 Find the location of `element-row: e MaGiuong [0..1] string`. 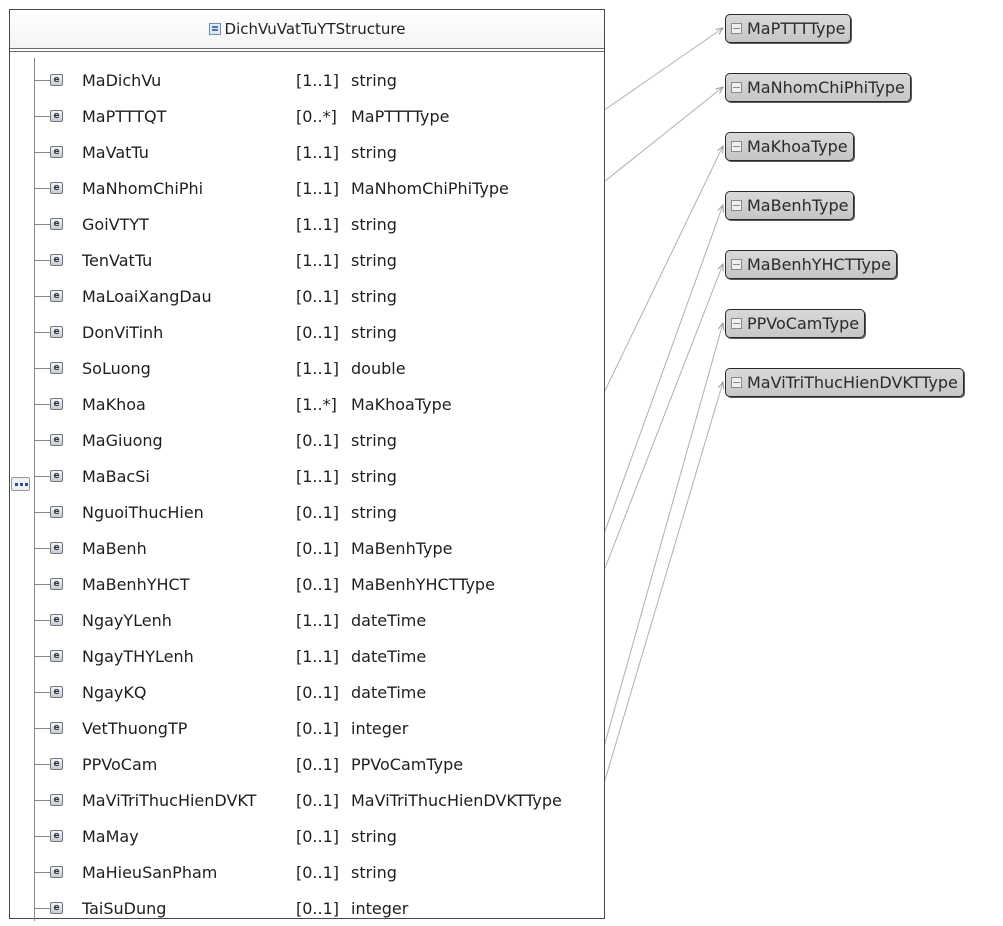

element-row: e MaGiuong [0..1] string is located at coordinates (320, 440).